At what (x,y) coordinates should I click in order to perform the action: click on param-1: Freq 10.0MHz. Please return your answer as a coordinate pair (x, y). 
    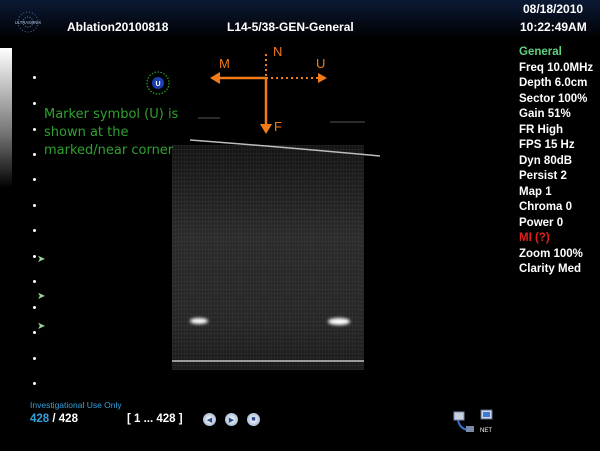
    Looking at the image, I should click on (556, 67).